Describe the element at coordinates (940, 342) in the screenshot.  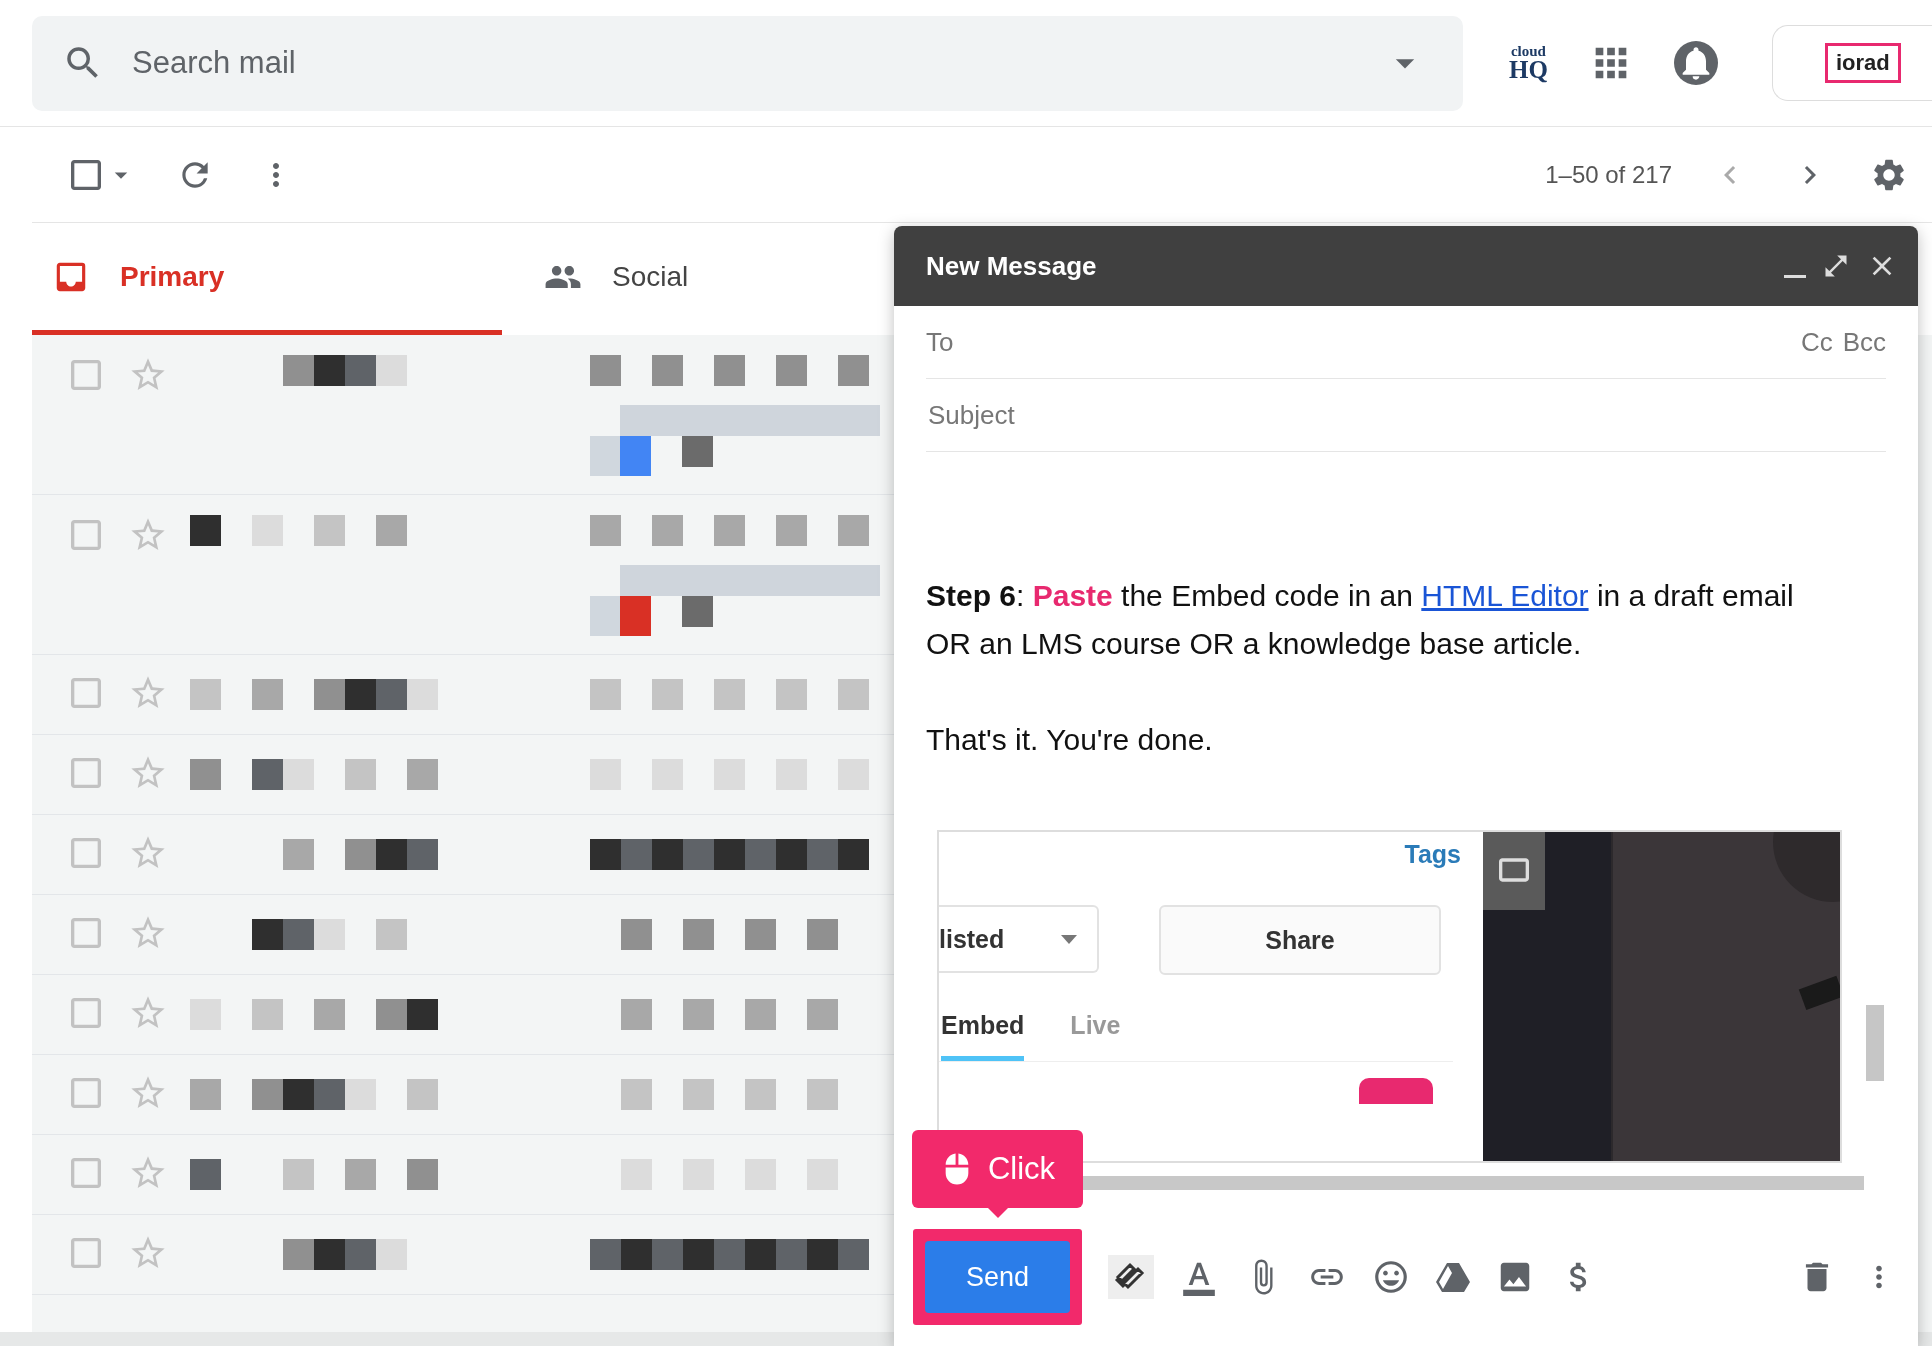
I see `to-label: To` at that location.